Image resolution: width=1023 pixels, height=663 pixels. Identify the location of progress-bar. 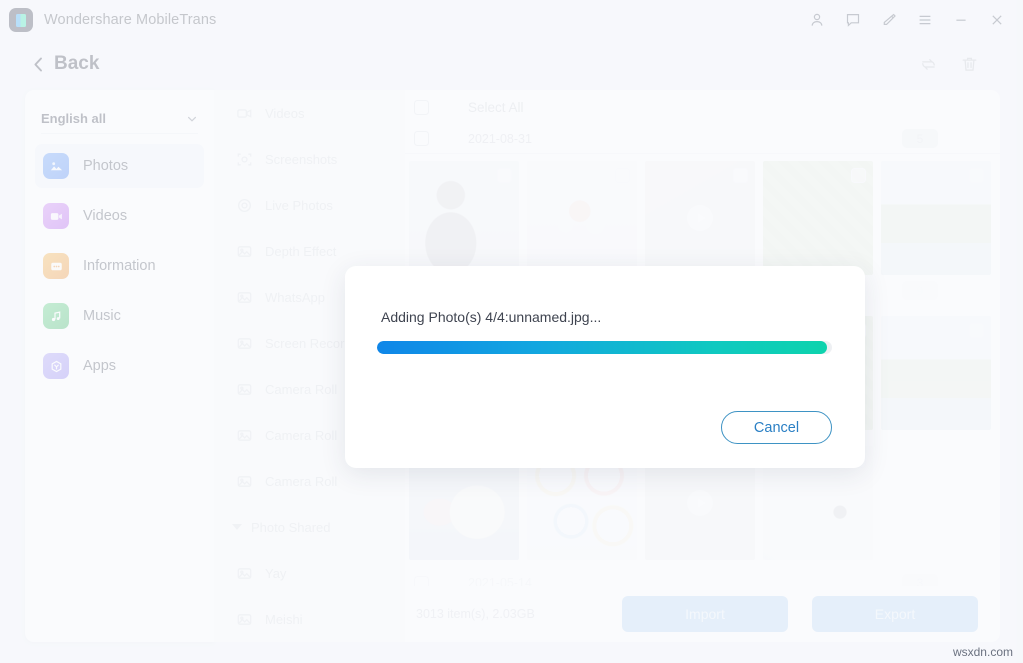
(604, 347).